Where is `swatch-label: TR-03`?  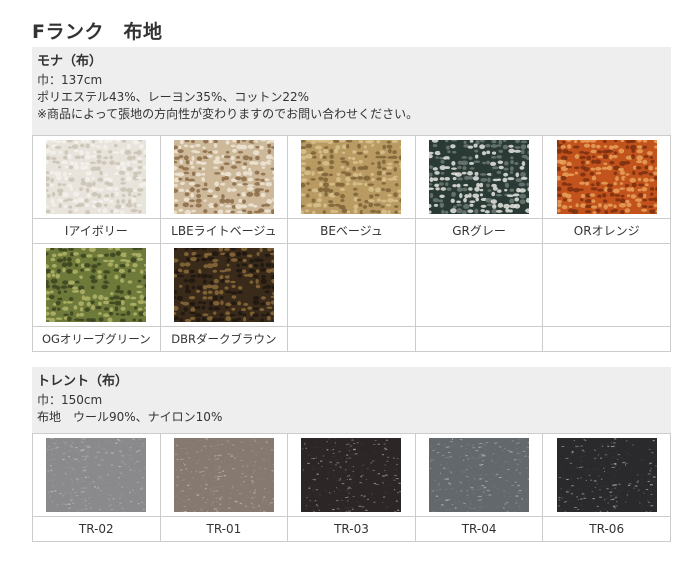
swatch-label: TR-03 is located at coordinates (351, 529).